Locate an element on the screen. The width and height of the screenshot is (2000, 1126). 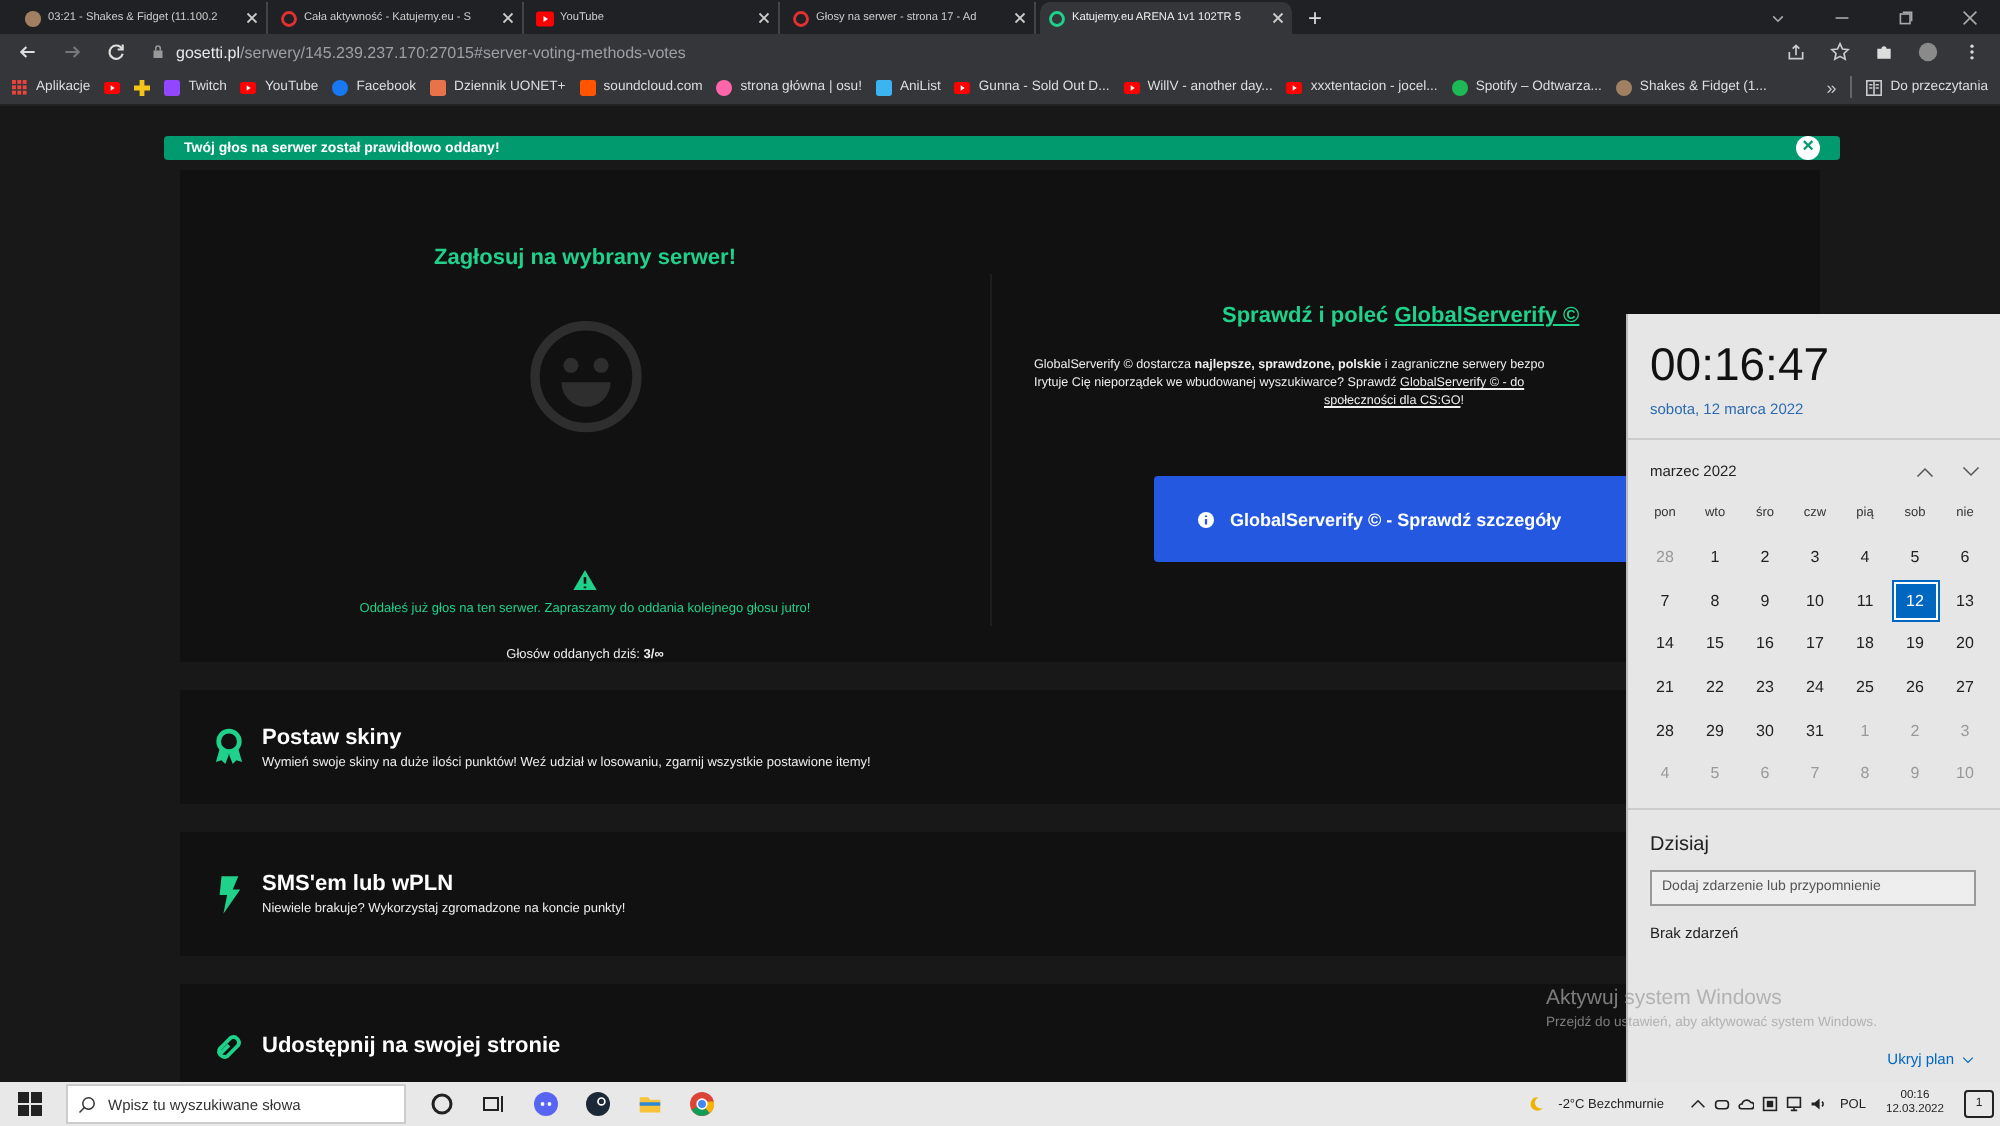
feature-title: Udostępnij na swojej stronie is located at coordinates (411, 1046).